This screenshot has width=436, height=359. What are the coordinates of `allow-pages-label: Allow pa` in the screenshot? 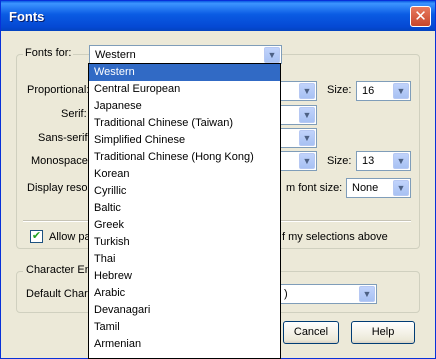 It's located at (70, 237).